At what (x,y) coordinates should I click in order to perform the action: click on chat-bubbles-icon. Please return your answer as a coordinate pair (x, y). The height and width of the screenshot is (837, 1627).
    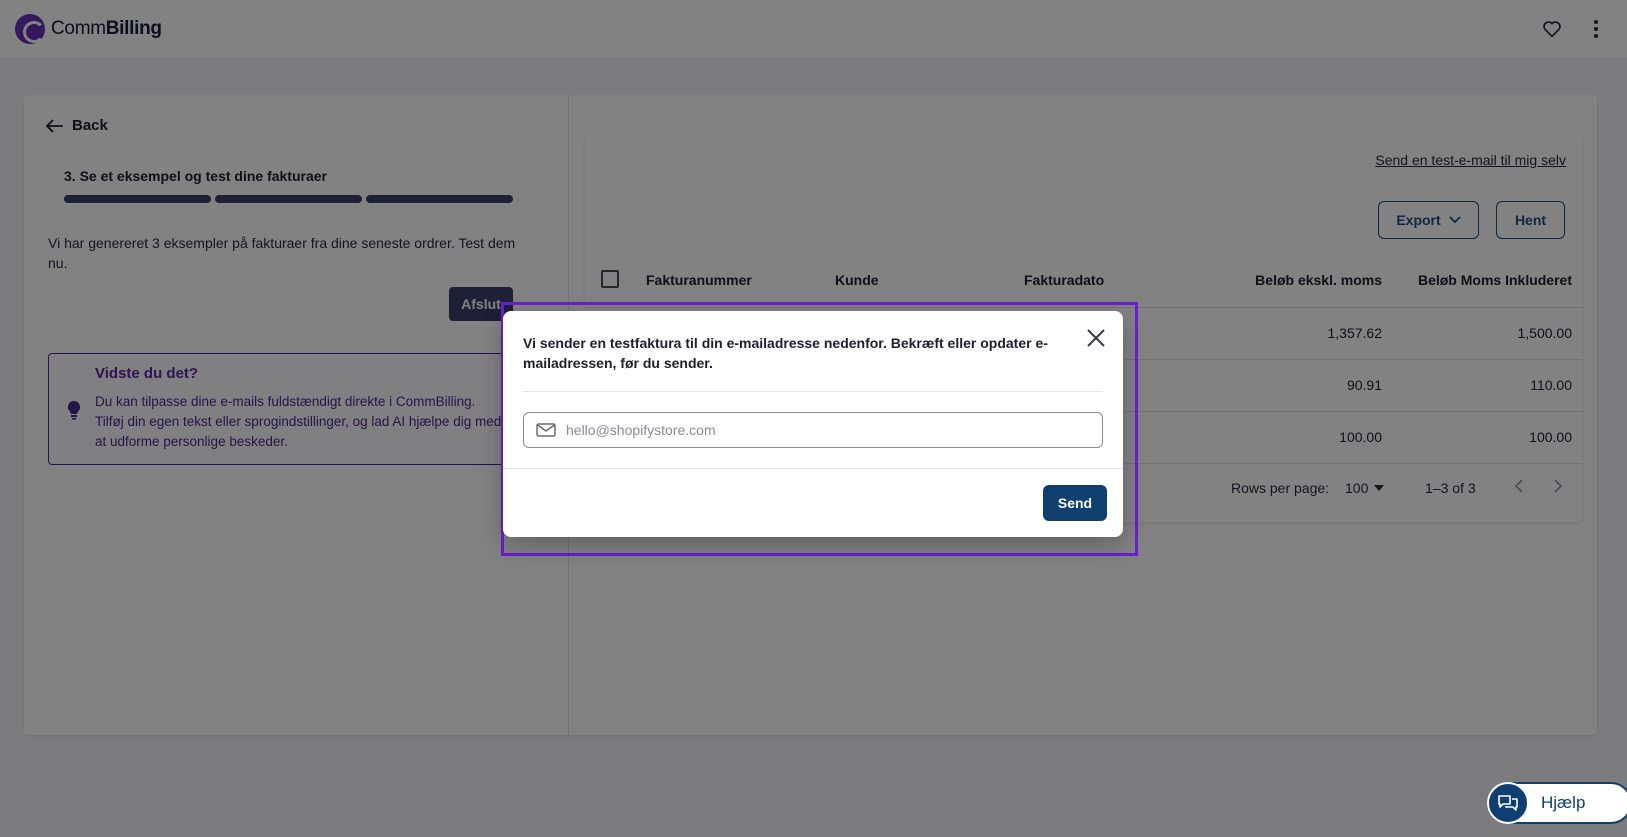
    Looking at the image, I should click on (1508, 803).